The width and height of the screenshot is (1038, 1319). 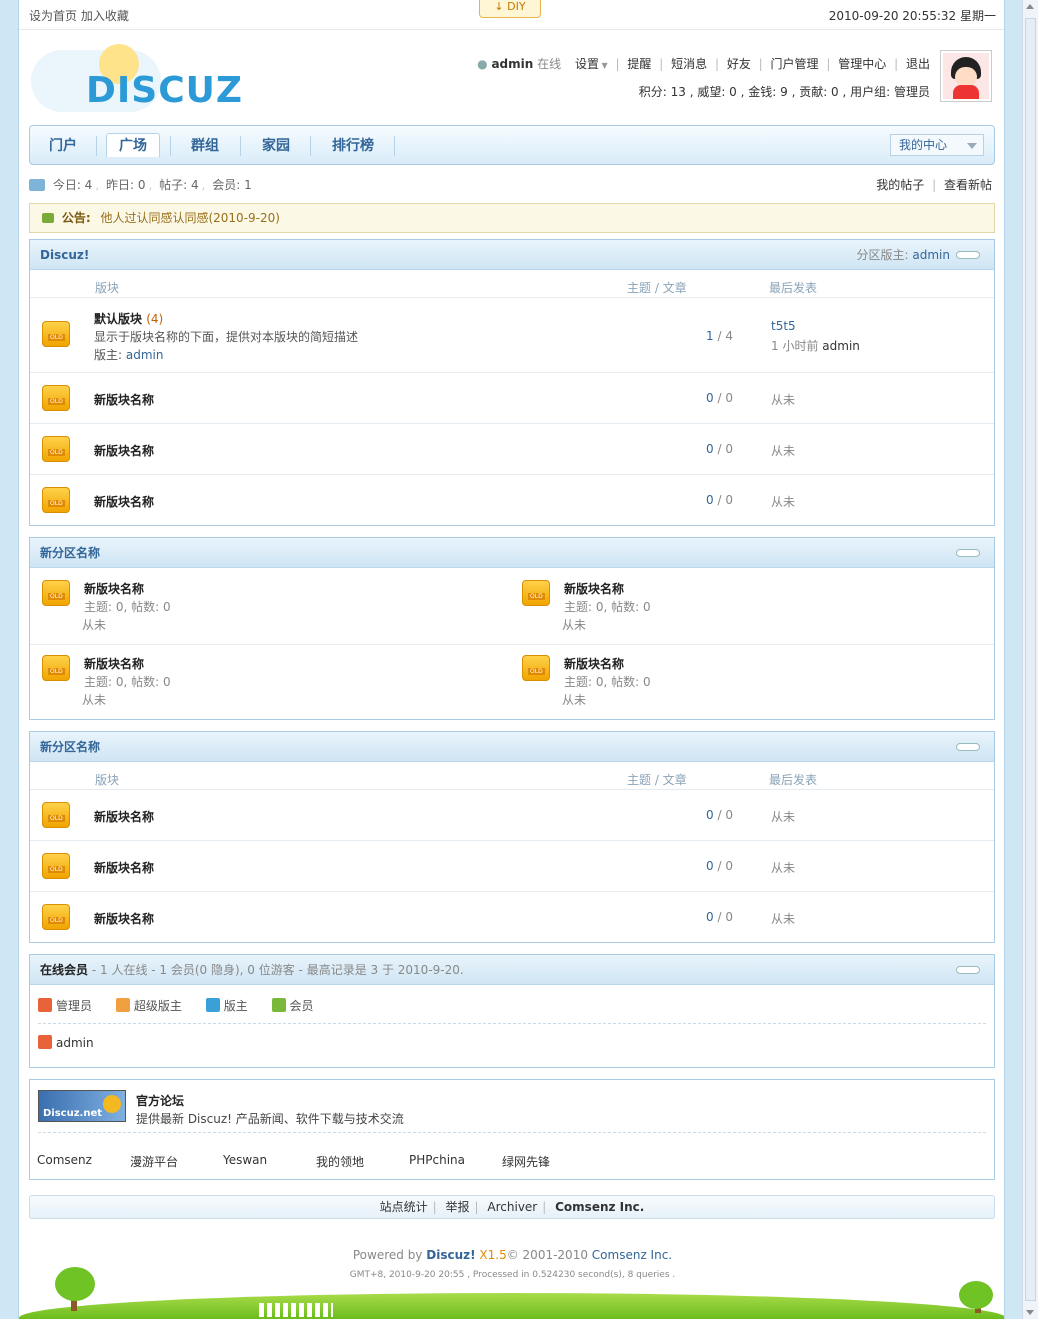 I want to click on my-center-label: 我的中心, so click(x=923, y=145).